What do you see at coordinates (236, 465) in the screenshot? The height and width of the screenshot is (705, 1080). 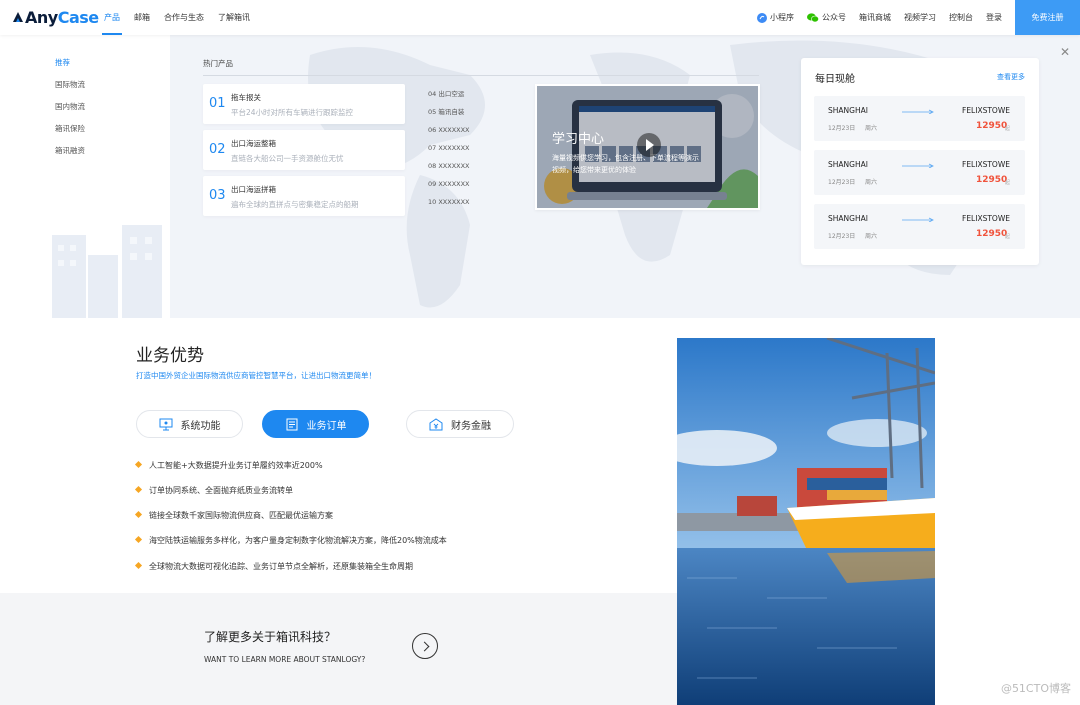 I see `feature-text: 人工智能+大数据提升业务订单履约效率近200%` at bounding box center [236, 465].